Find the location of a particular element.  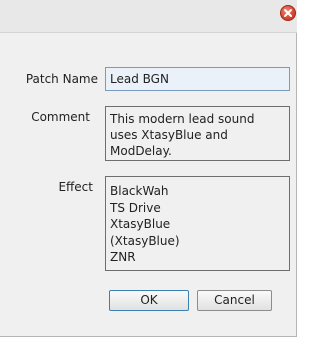

effect-item: TS Drive is located at coordinates (135, 207).